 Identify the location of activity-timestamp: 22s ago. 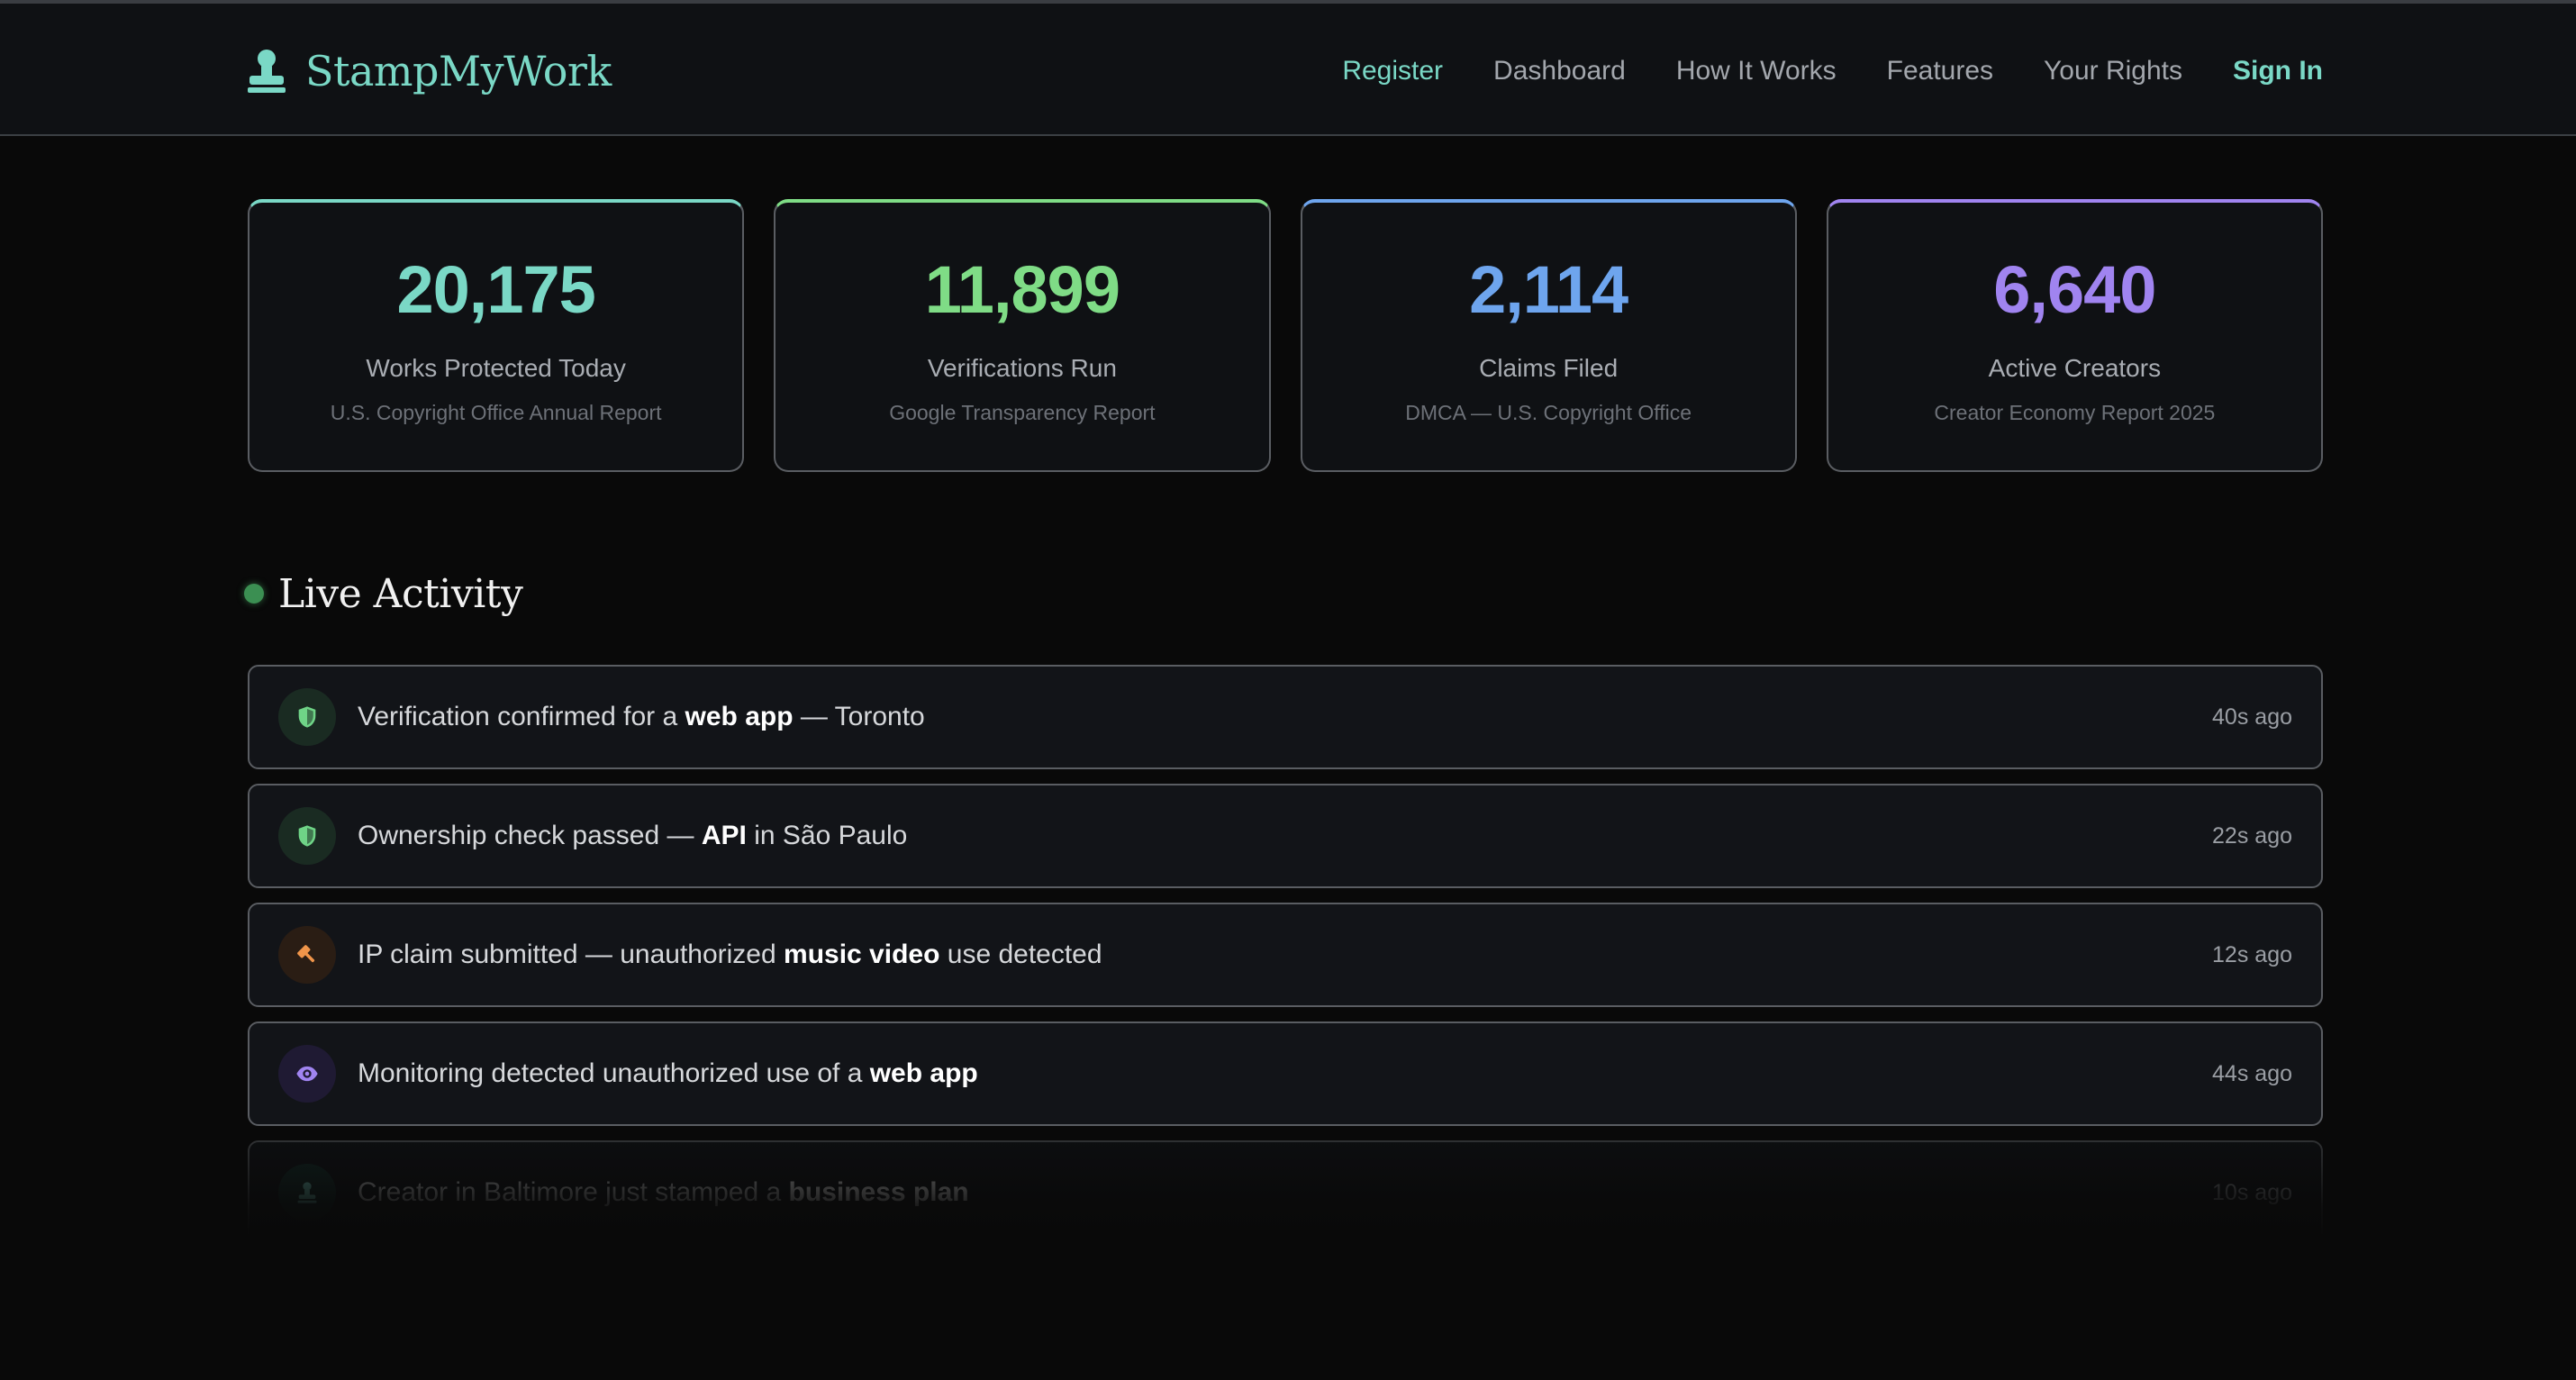
(2252, 835).